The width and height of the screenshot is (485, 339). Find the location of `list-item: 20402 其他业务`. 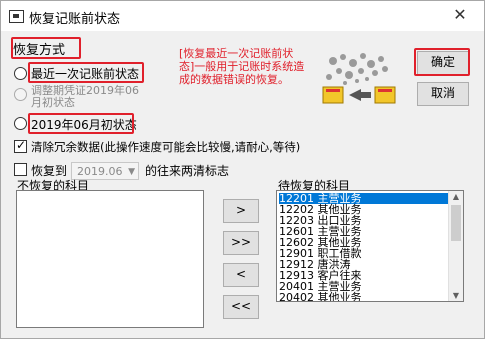

list-item: 20402 其他业务 is located at coordinates (320, 296).